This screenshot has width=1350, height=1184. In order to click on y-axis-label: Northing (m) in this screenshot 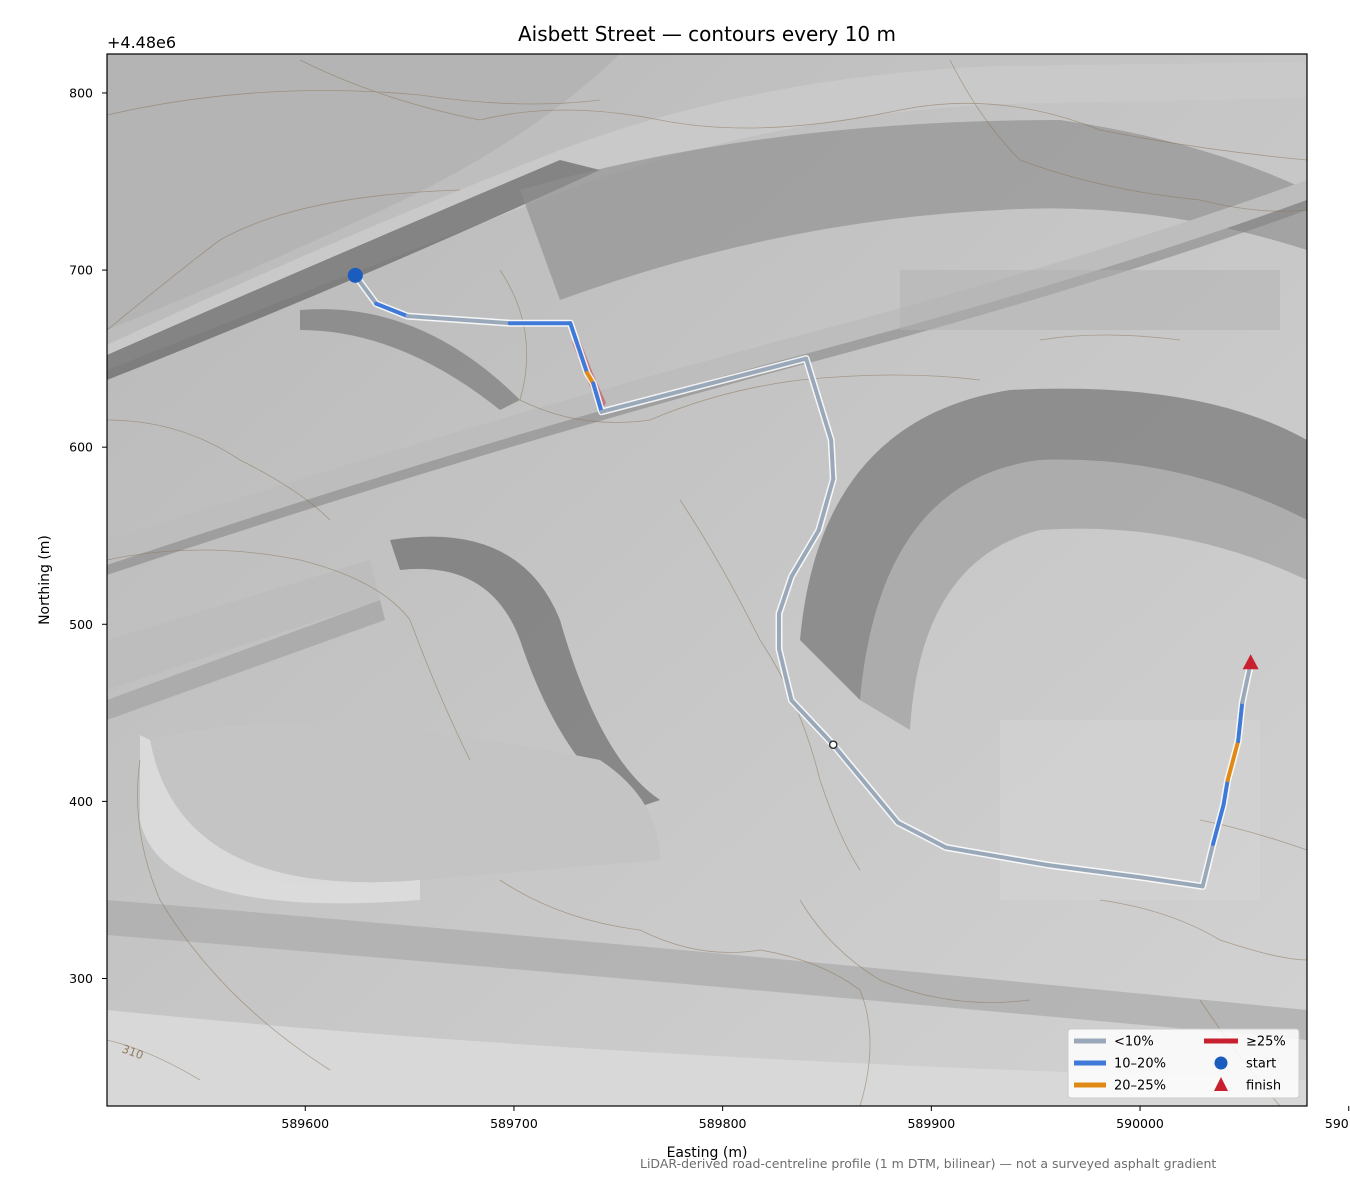, I will do `click(45, 580)`.